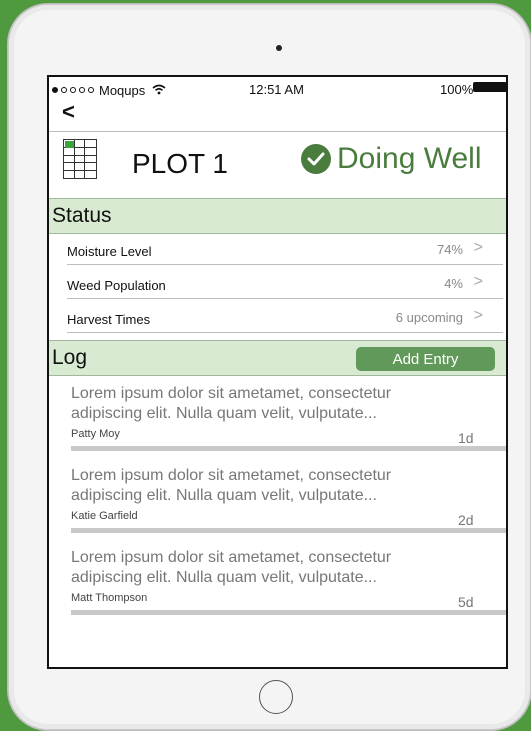 Image resolution: width=531 pixels, height=731 pixels. Describe the element at coordinates (279, 48) in the screenshot. I see `camera-dot` at that location.